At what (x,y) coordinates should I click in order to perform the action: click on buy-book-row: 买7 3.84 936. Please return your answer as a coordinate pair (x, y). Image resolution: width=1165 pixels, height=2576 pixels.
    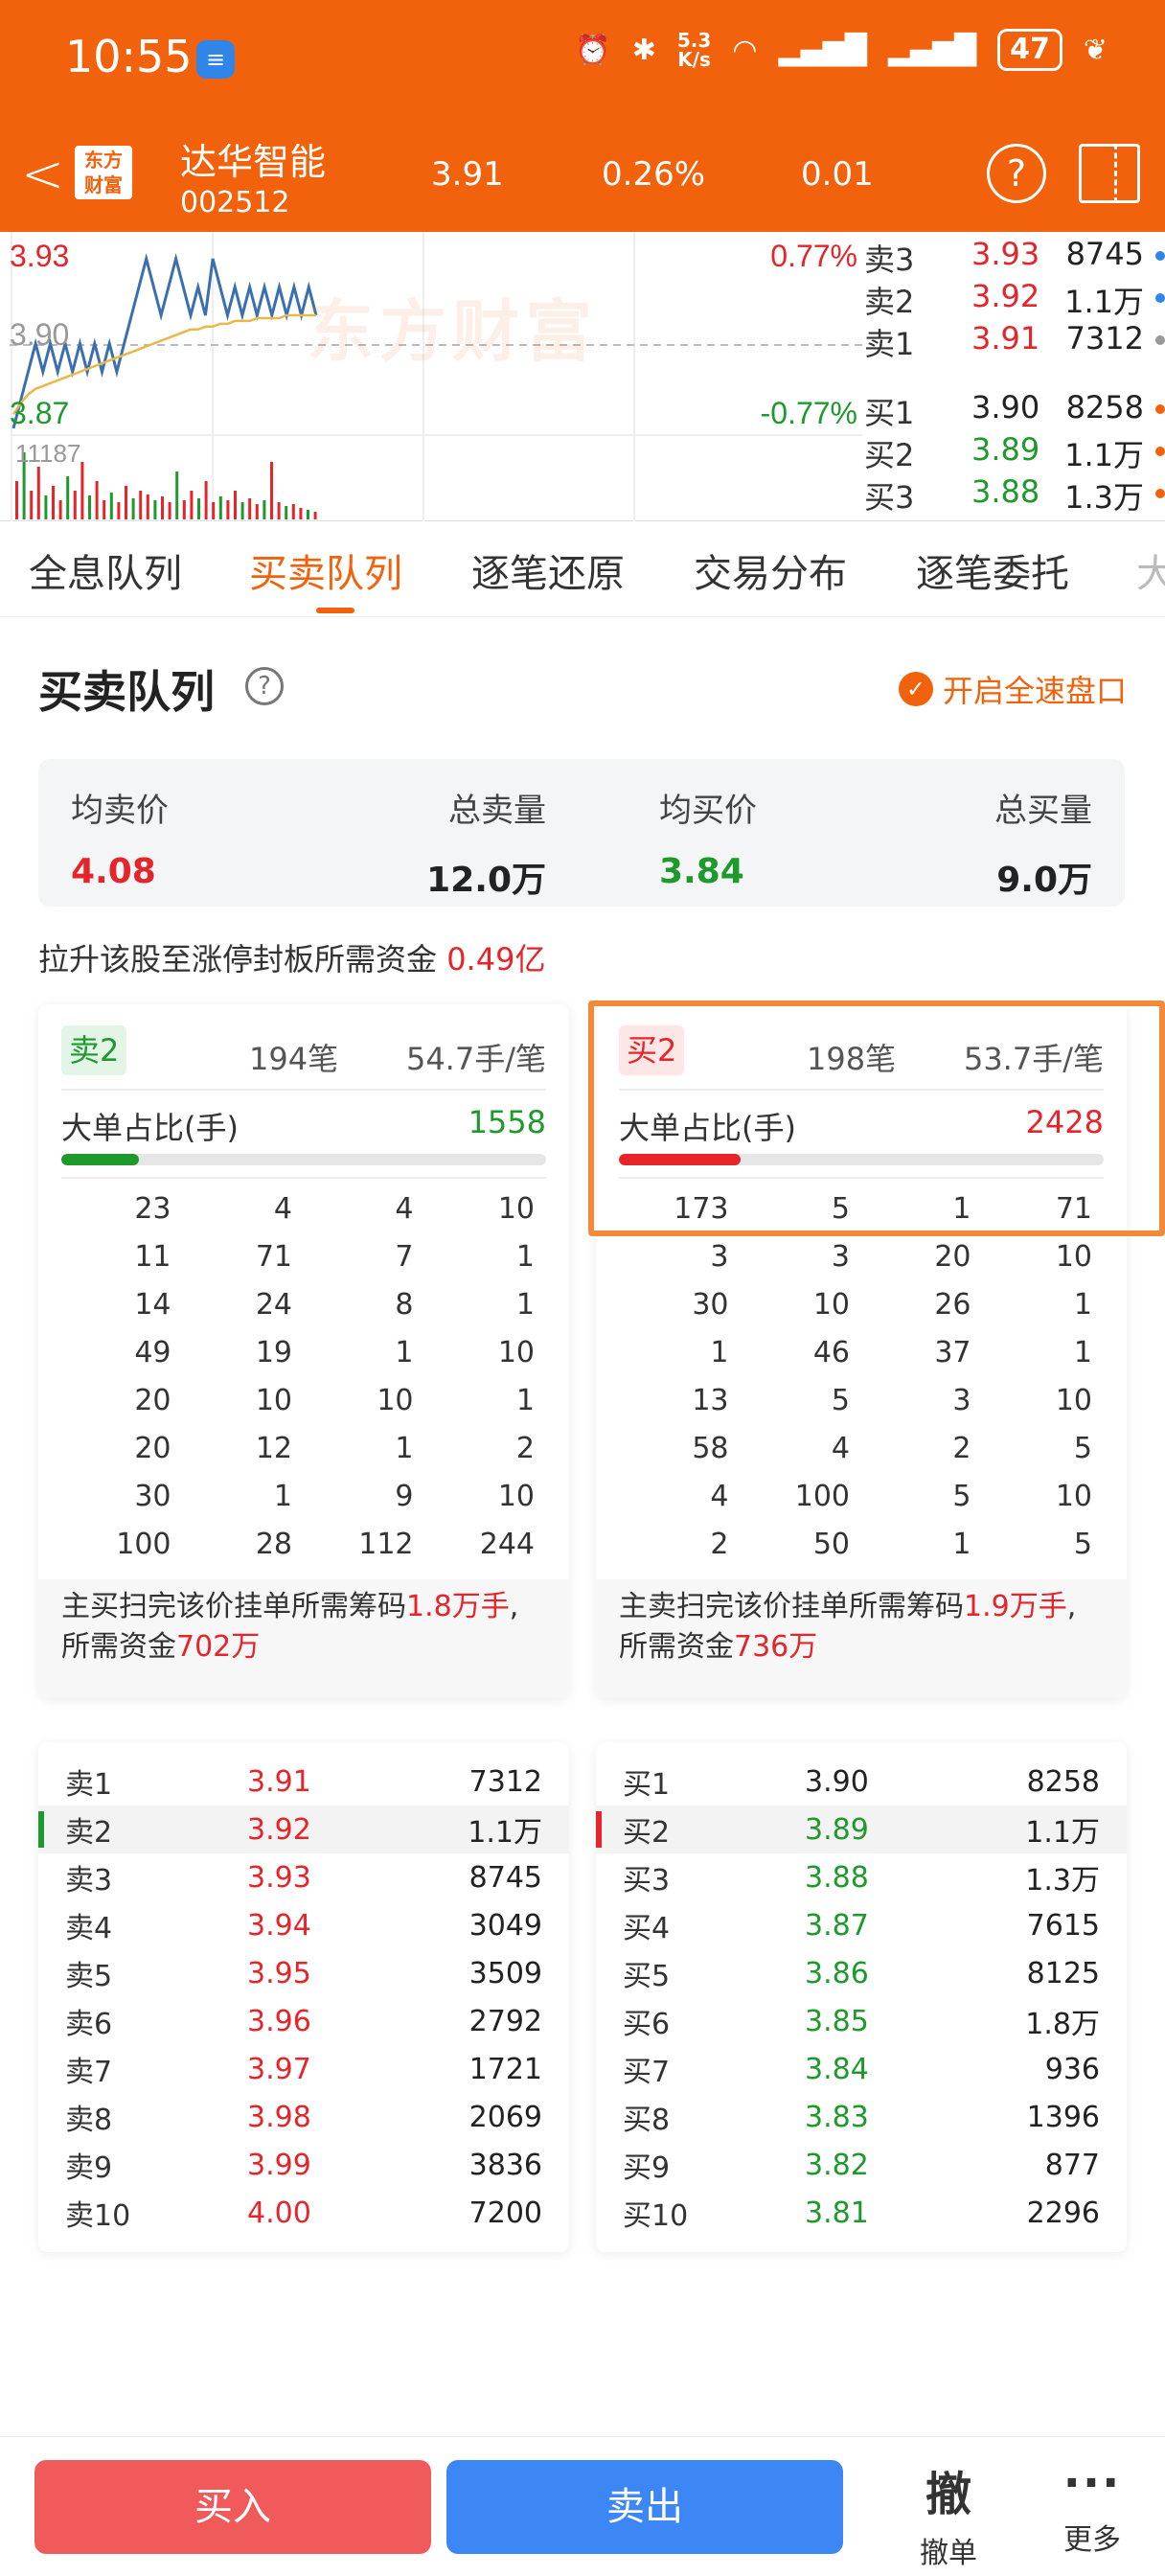
    Looking at the image, I should click on (862, 2069).